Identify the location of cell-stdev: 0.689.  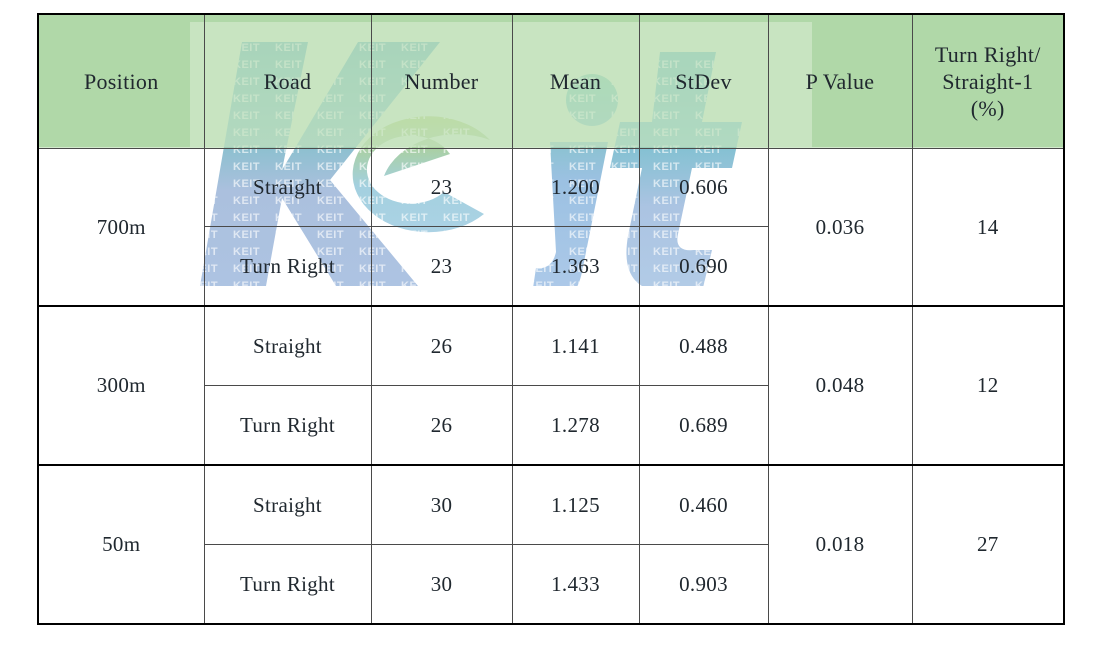
(703, 425).